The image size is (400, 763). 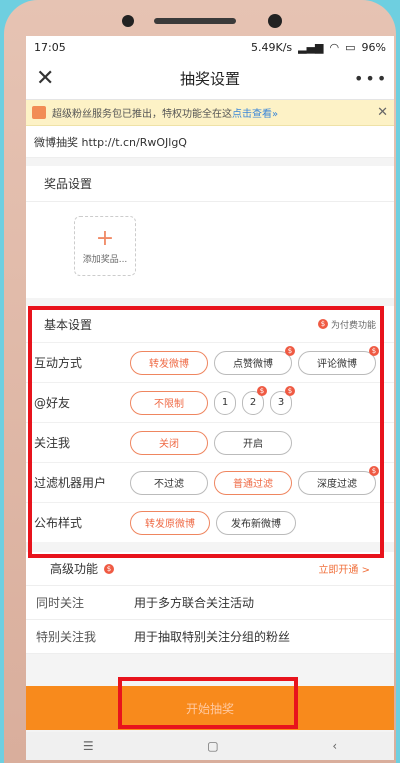 I want to click on advanced-row: 特别关注我 用于抽取特别关注分组的粉丝, so click(x=210, y=637).